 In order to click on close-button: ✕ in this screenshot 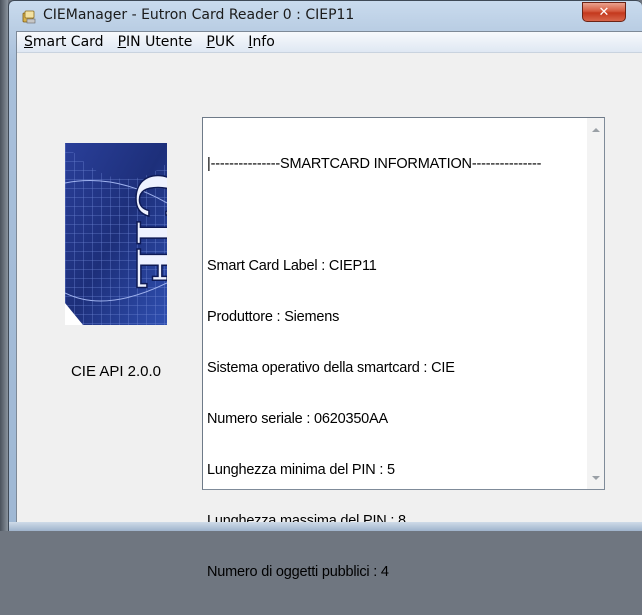, I will do `click(604, 12)`.